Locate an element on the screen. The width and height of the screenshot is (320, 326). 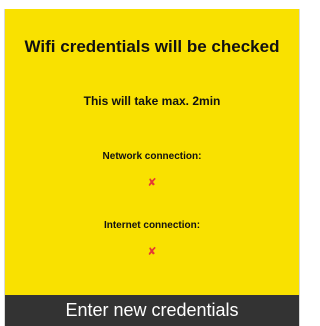
network-connection-label: Network connection: is located at coordinates (152, 156).